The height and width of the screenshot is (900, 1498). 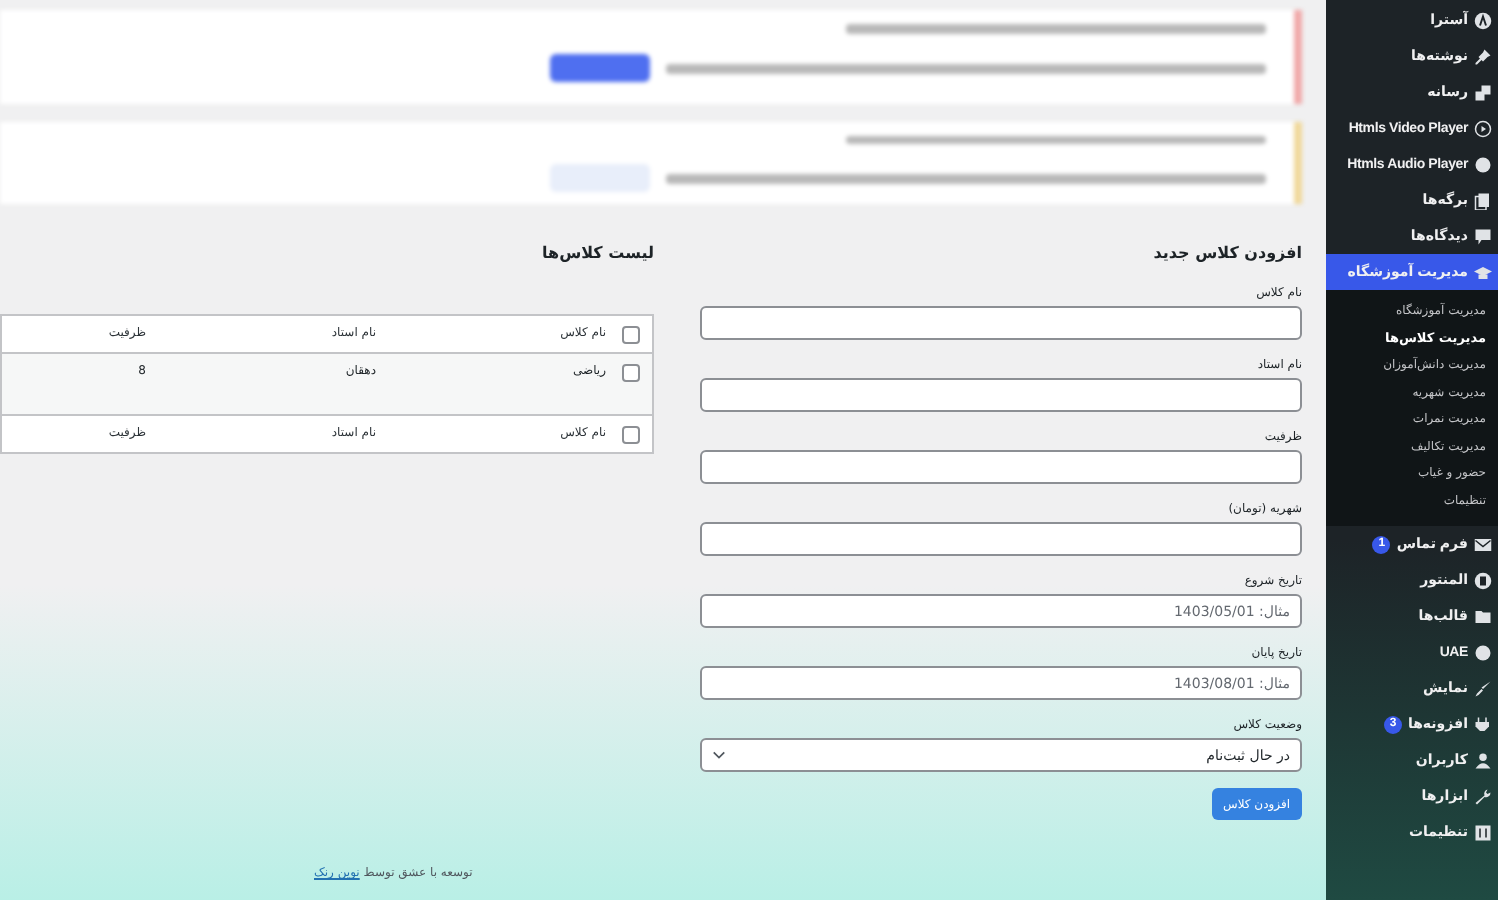 What do you see at coordinates (1483, 544) in the screenshot?
I see `envelope-icon` at bounding box center [1483, 544].